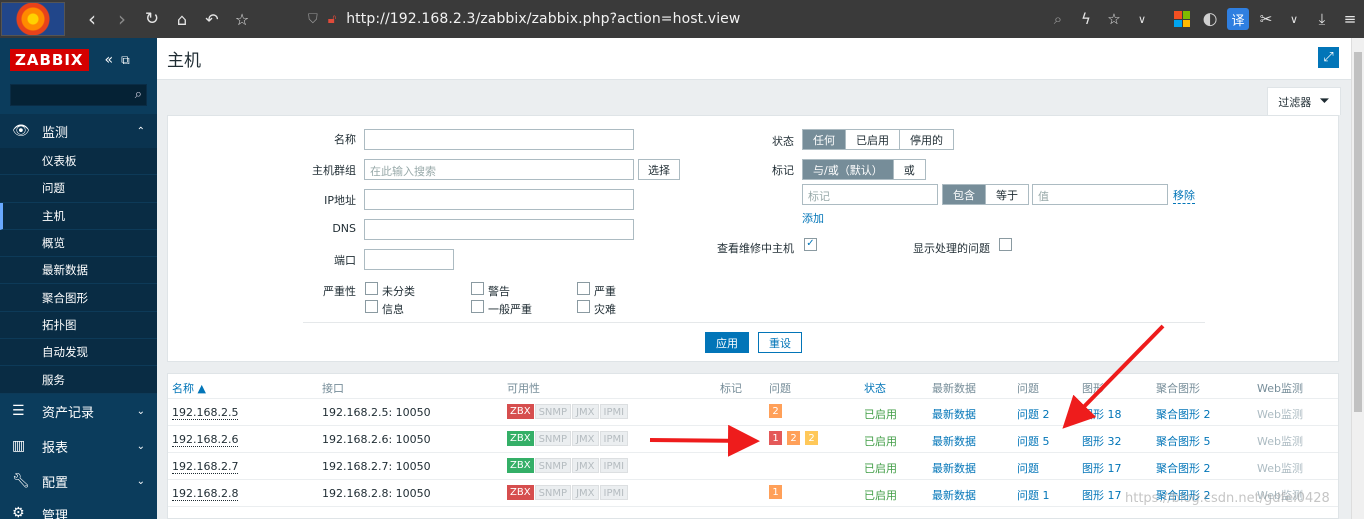 This screenshot has height=519, width=1364. I want to click on reset-button: 重设, so click(780, 342).